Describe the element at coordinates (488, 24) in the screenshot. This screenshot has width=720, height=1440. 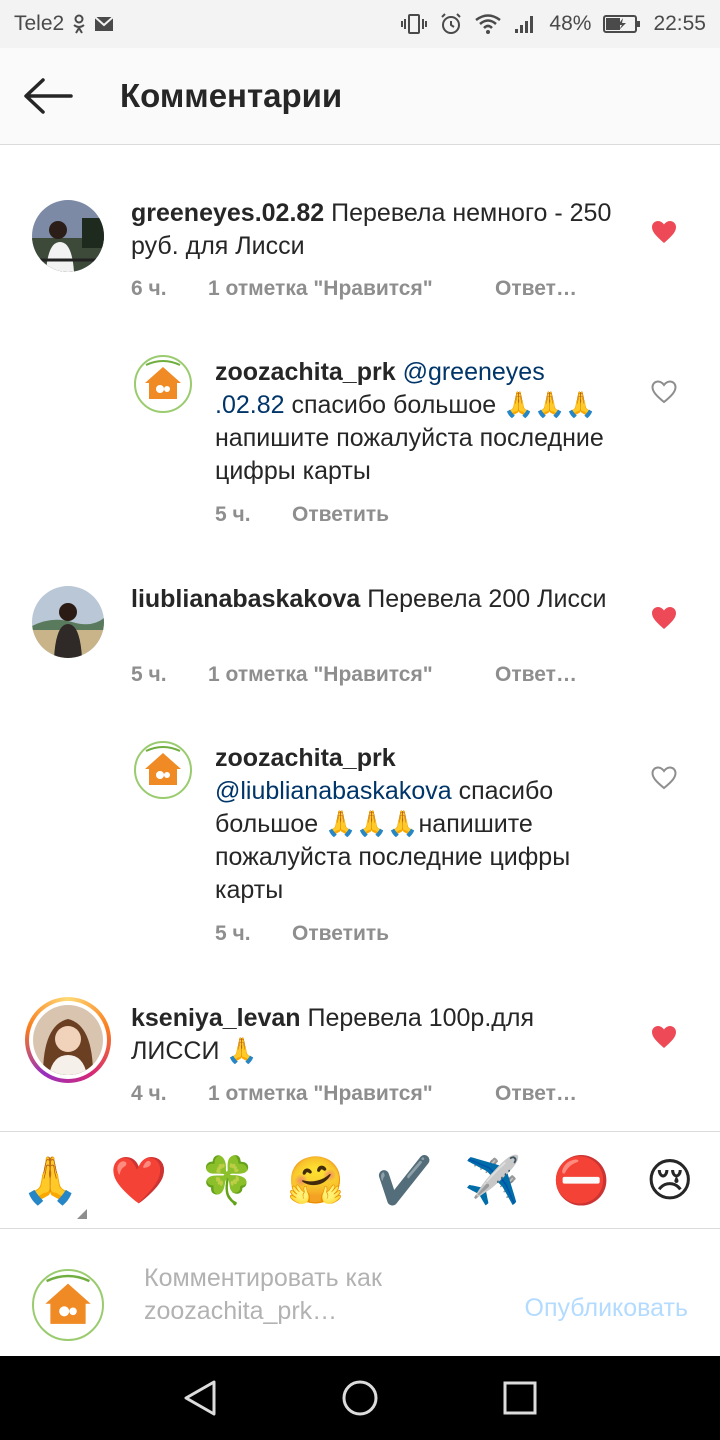
I see `wifi-icon` at that location.